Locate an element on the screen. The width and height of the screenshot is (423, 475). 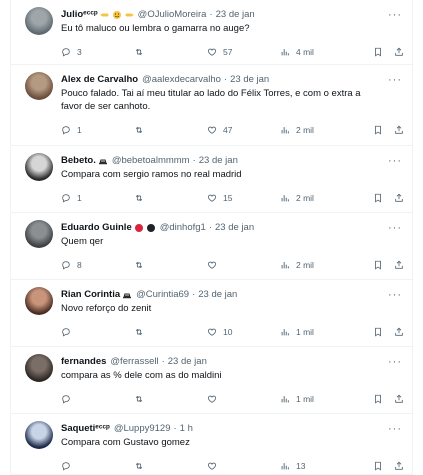
views-button: 13 is located at coordinates (292, 466).